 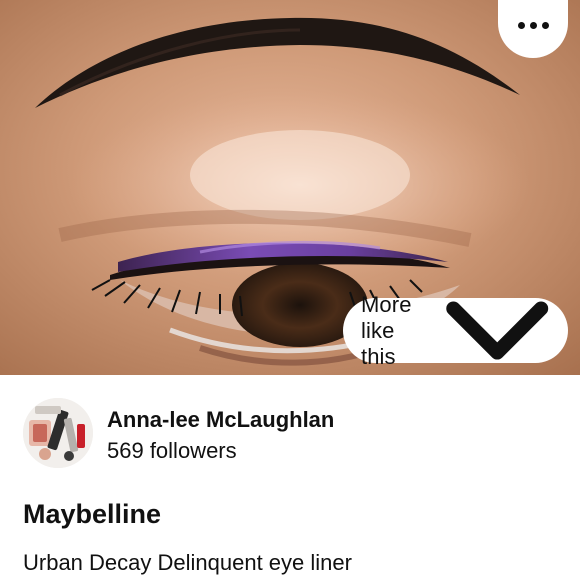 I want to click on pin-title: Maybelline, so click(x=92, y=514).